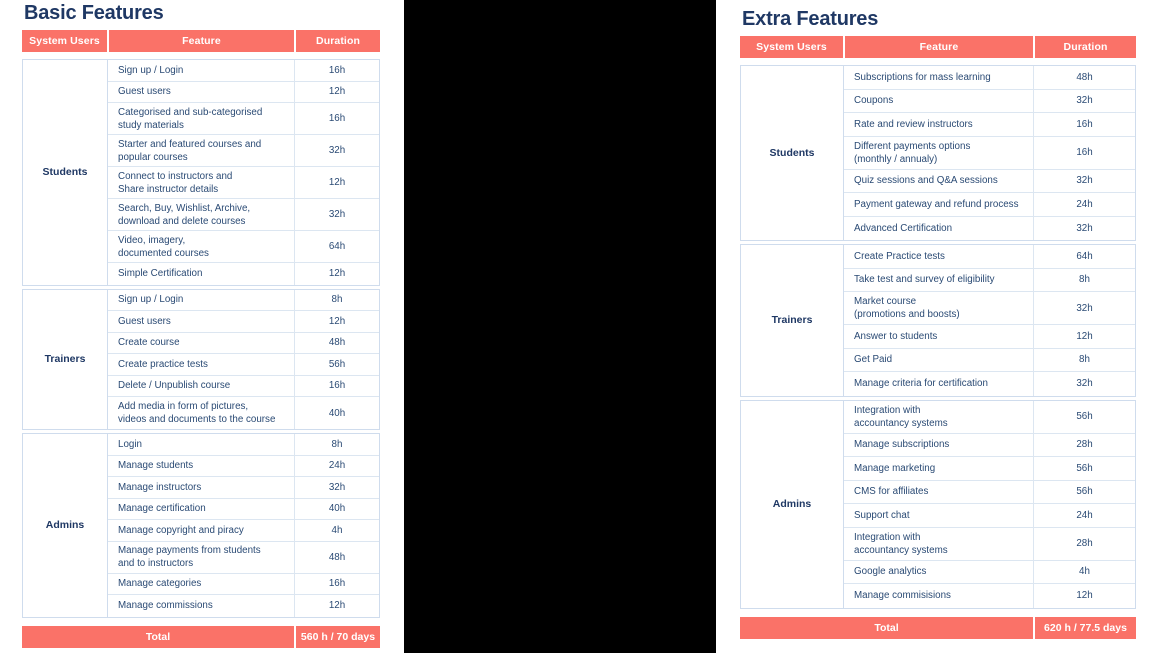  I want to click on feature-cell: Answer to students, so click(939, 336).